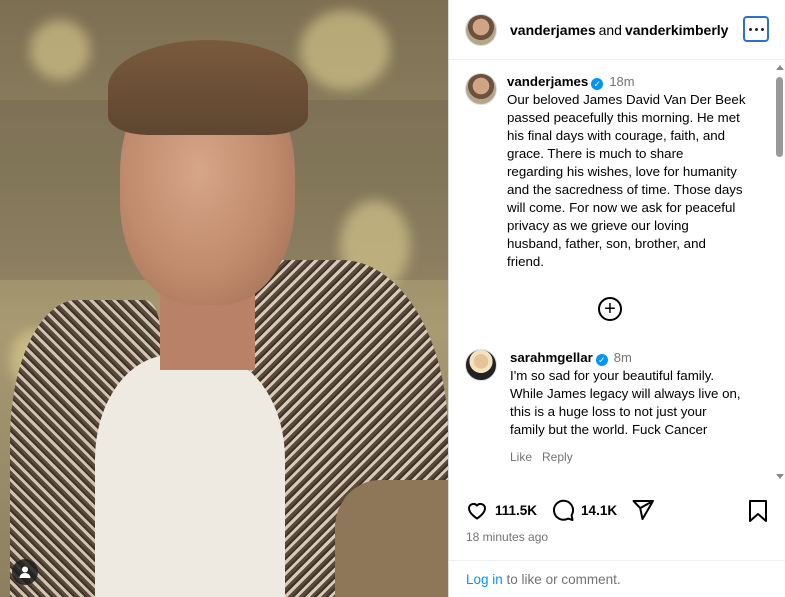  I want to click on comment-reply-button: Reply, so click(557, 457).